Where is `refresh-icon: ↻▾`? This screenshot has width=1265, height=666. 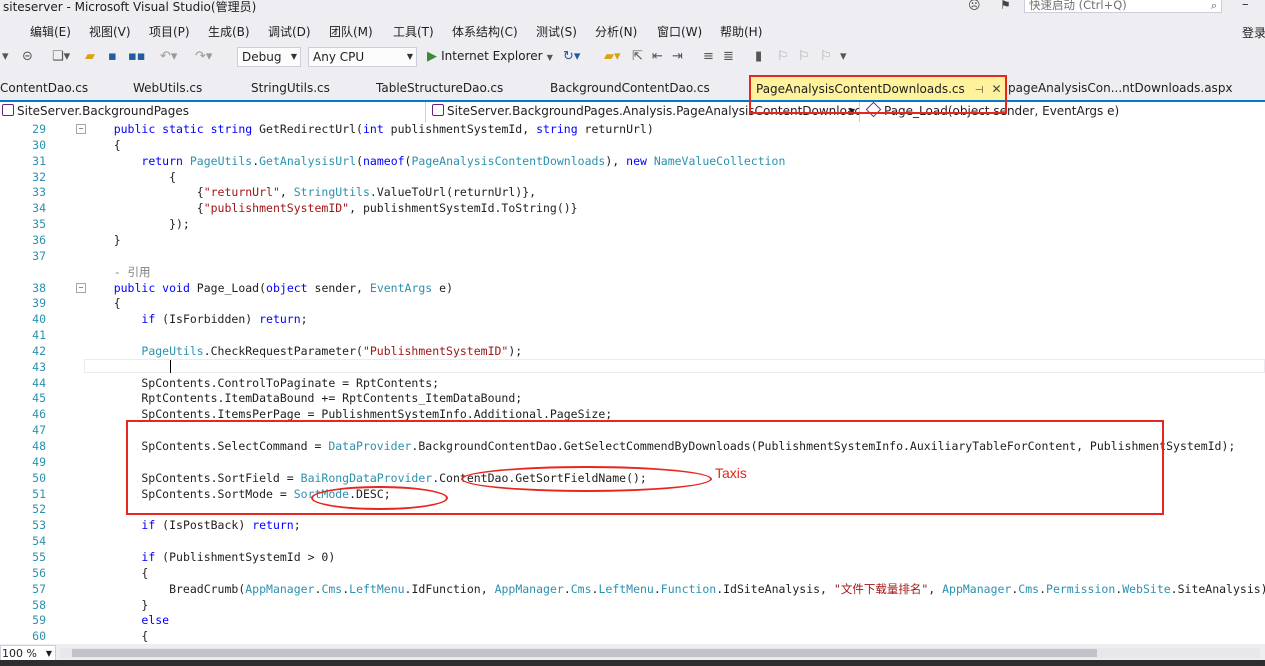 refresh-icon: ↻▾ is located at coordinates (571, 56).